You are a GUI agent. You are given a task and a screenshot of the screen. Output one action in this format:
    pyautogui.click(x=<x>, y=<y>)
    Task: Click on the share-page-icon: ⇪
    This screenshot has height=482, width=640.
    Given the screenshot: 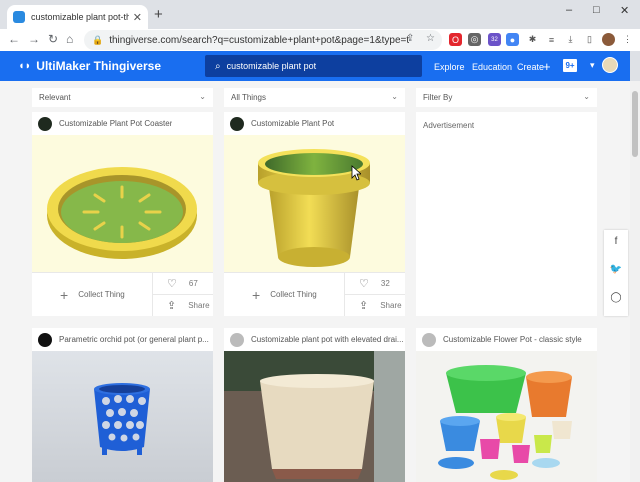 What is the action you would take?
    pyautogui.click(x=410, y=38)
    